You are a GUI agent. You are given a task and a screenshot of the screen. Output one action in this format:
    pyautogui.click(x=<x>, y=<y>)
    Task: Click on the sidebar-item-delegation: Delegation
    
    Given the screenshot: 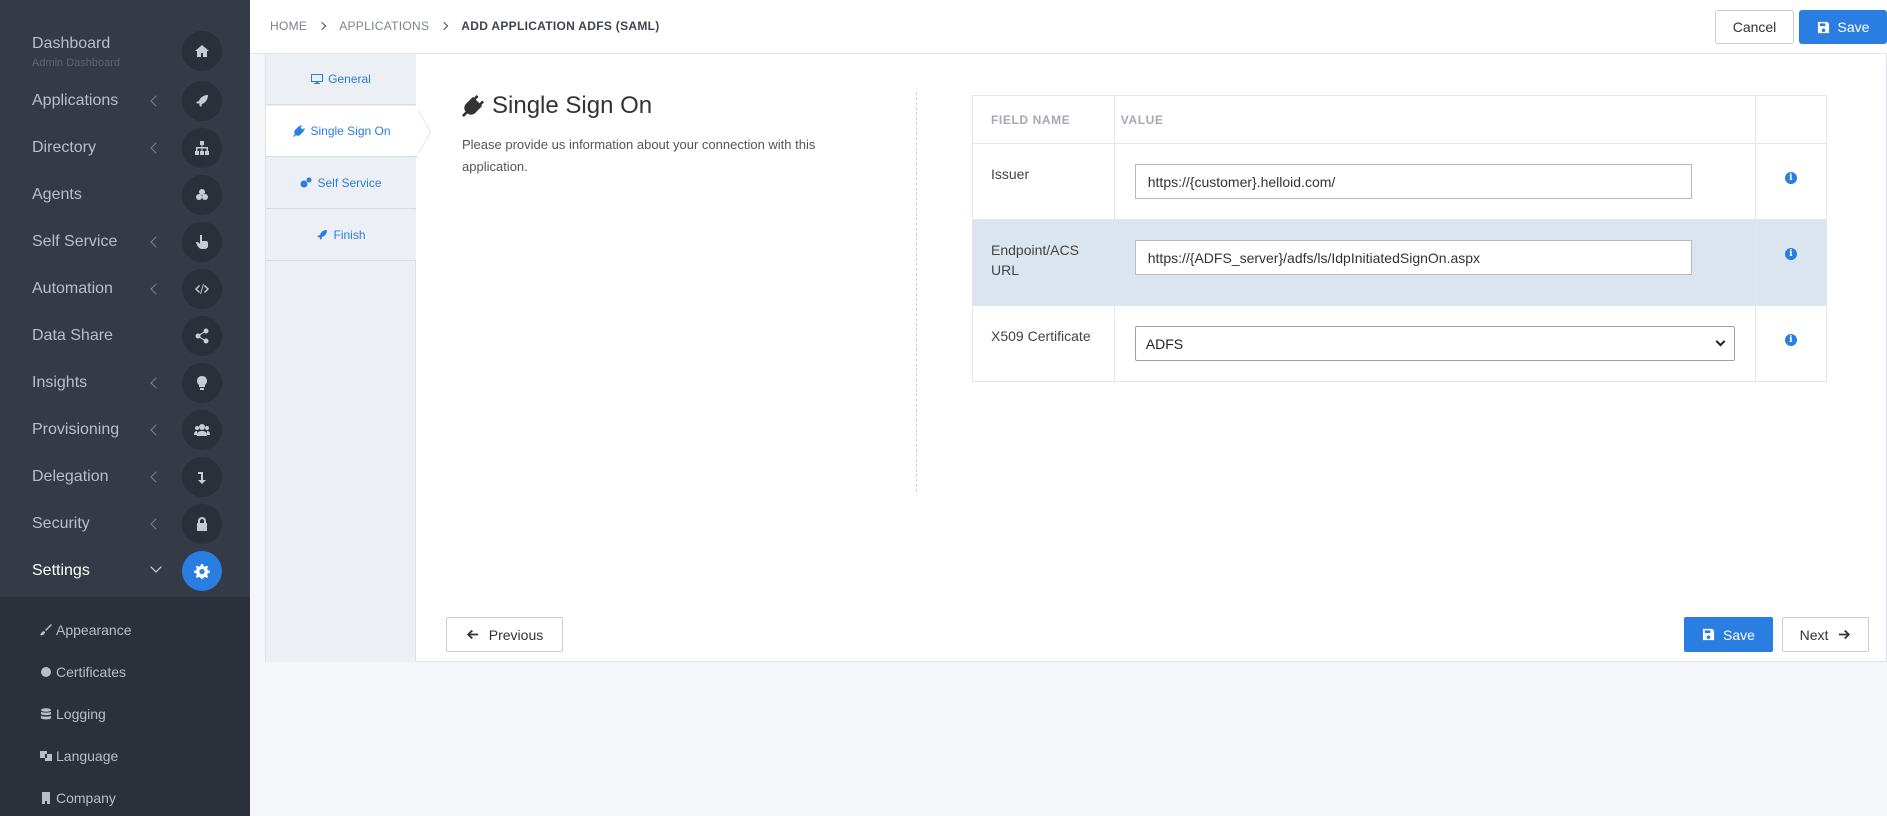 What is the action you would take?
    pyautogui.click(x=125, y=476)
    